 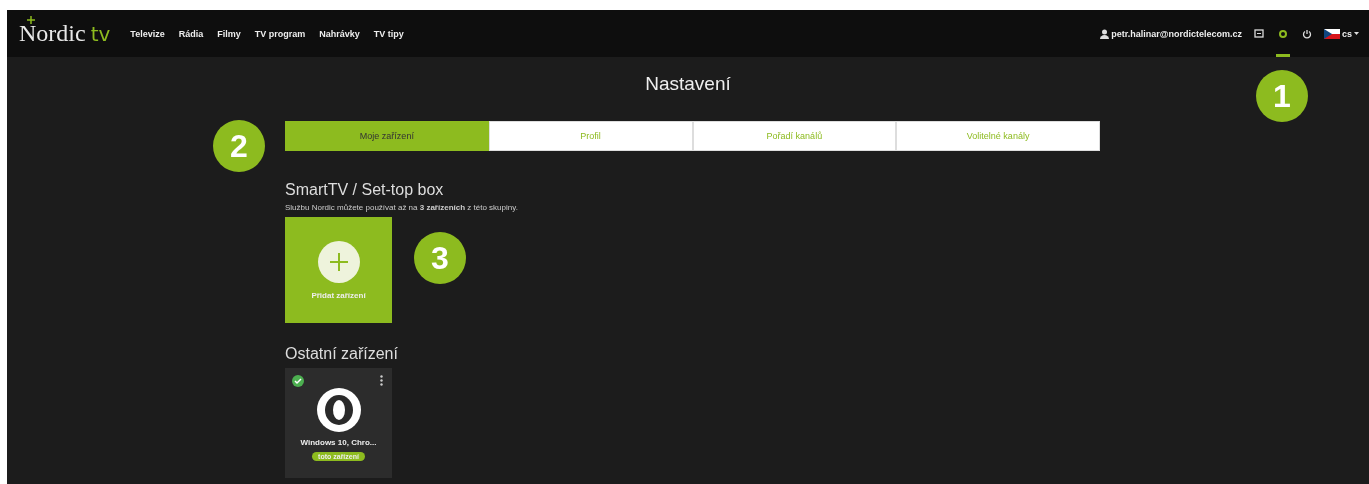 I want to click on nav-link: TV program, so click(x=280, y=33).